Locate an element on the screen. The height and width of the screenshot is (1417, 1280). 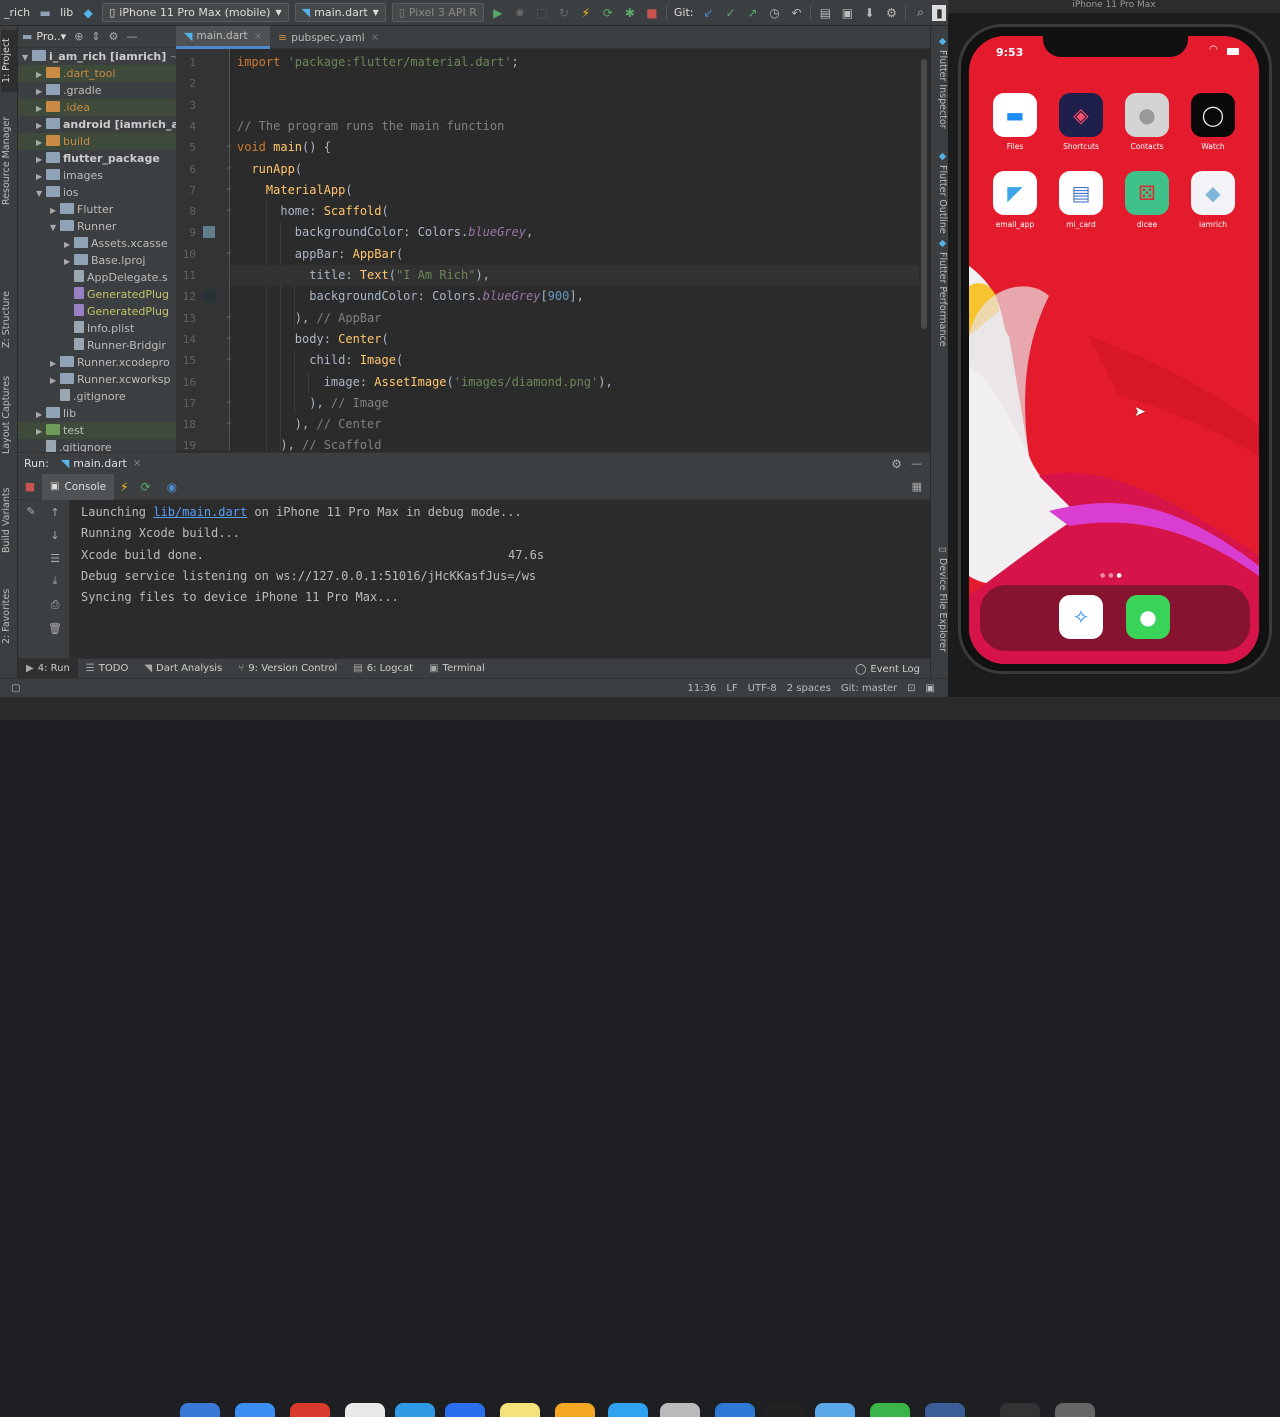
bottom-tab-event-log: ◯ Event Log is located at coordinates (887, 669).